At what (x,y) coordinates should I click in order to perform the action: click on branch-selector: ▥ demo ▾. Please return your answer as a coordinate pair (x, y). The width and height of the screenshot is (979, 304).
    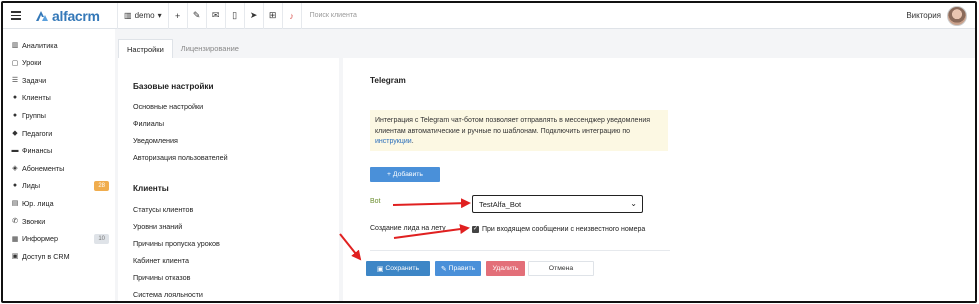
    Looking at the image, I should click on (142, 16).